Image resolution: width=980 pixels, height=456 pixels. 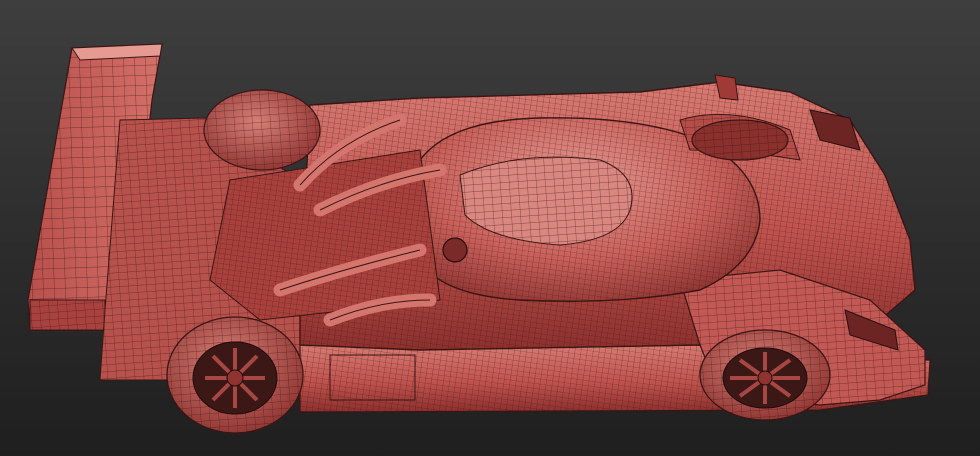 I want to click on fuel-cap, so click(x=455, y=250).